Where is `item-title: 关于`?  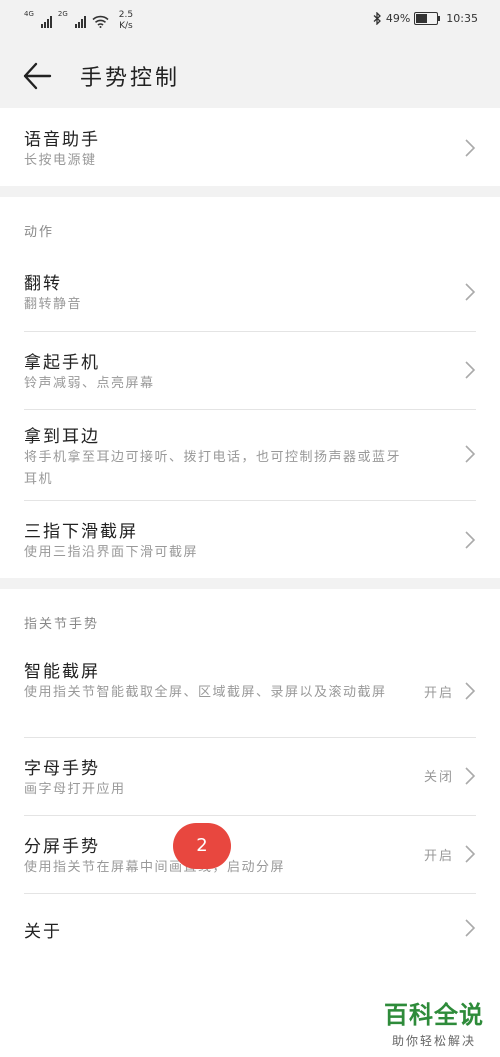
item-title: 关于 is located at coordinates (43, 932).